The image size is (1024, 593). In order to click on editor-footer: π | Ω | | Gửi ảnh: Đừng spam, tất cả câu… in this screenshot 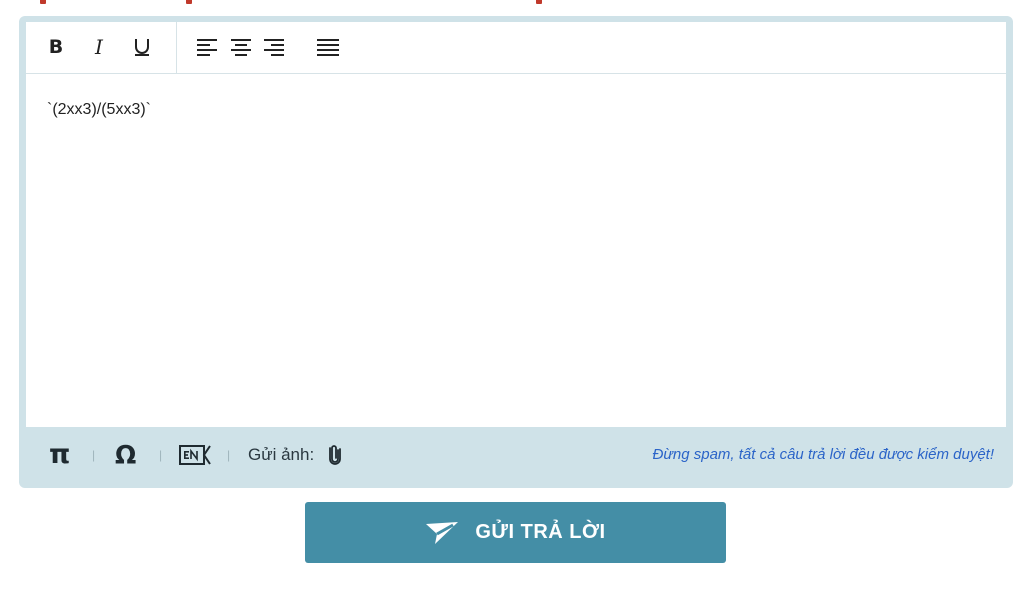, I will do `click(516, 454)`.